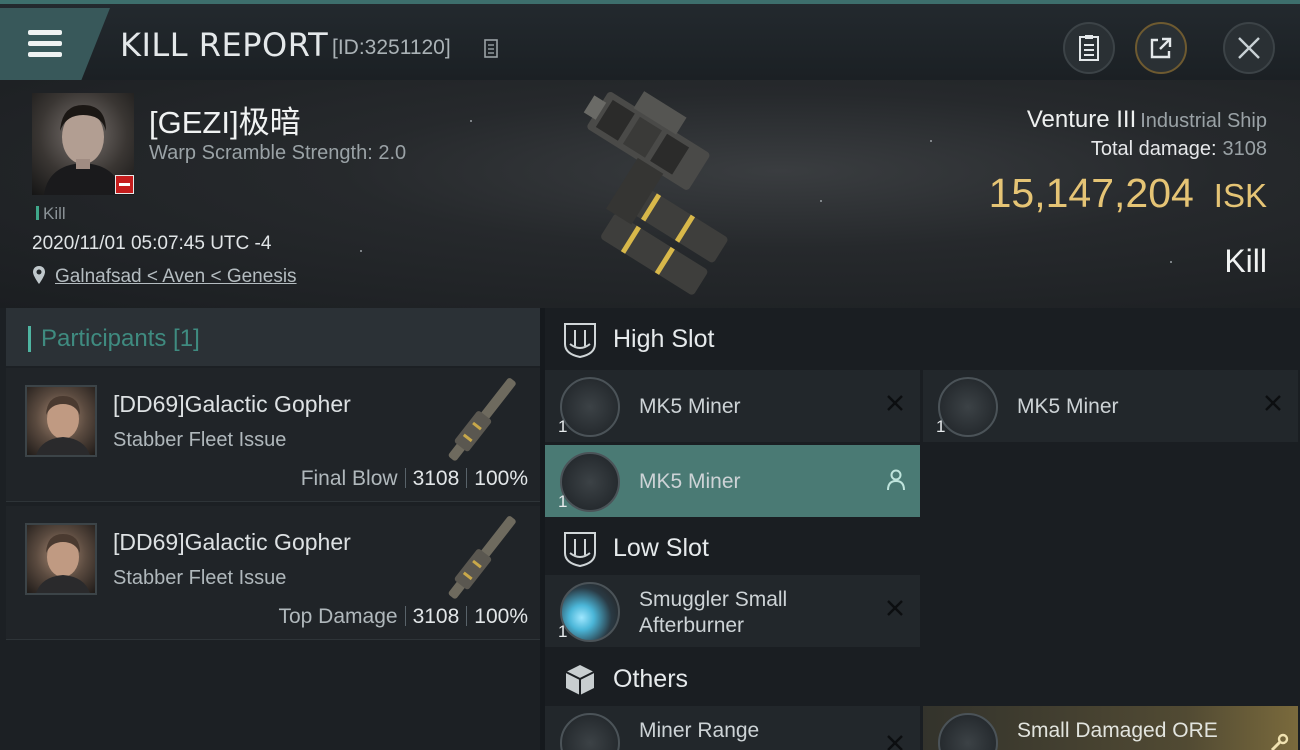 Image resolution: width=1300 pixels, height=750 pixels. What do you see at coordinates (29, 339) in the screenshot?
I see `participants-header-accent` at bounding box center [29, 339].